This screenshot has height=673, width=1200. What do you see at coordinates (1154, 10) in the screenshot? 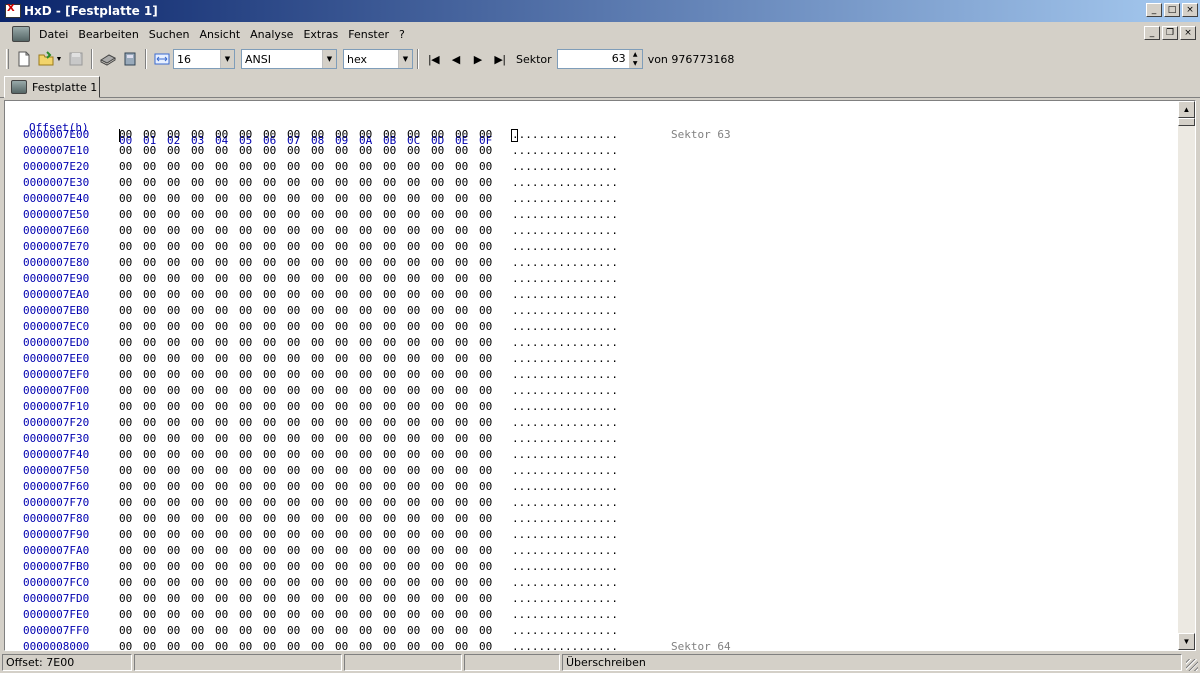
I see `minimize-button: _` at bounding box center [1154, 10].